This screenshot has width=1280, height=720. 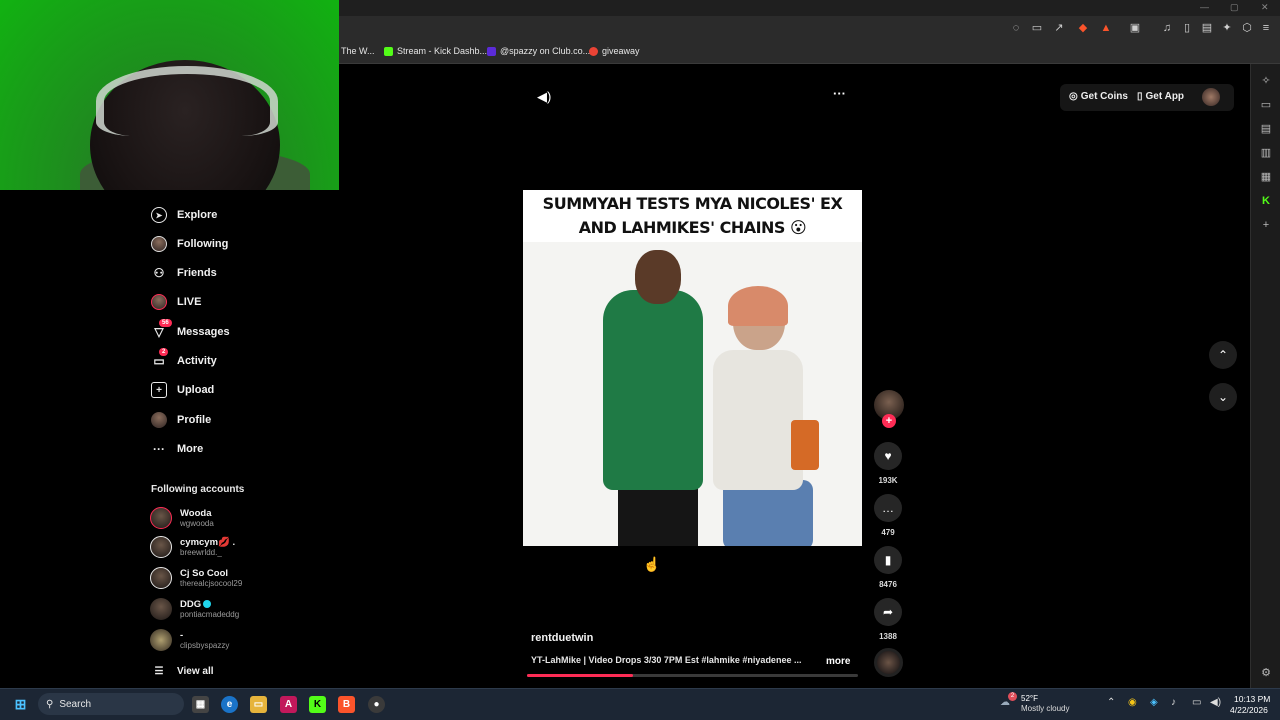 What do you see at coordinates (1029, 698) in the screenshot?
I see `weather-temperature: 52°F` at bounding box center [1029, 698].